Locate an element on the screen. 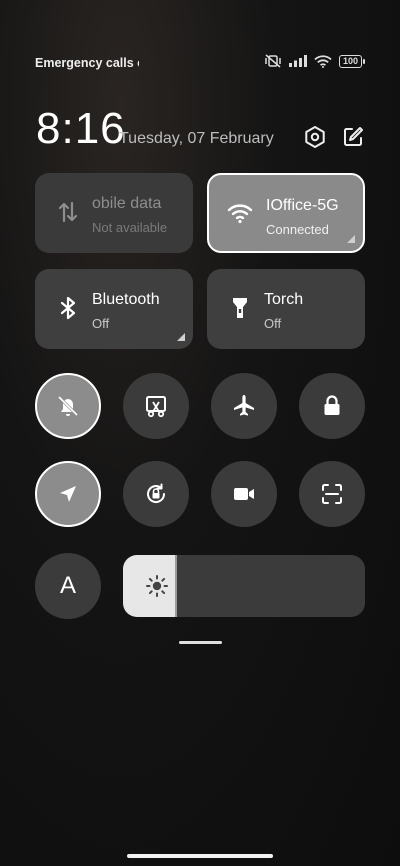 Image resolution: width=400 pixels, height=866 pixels. brightness-slider is located at coordinates (244, 586).